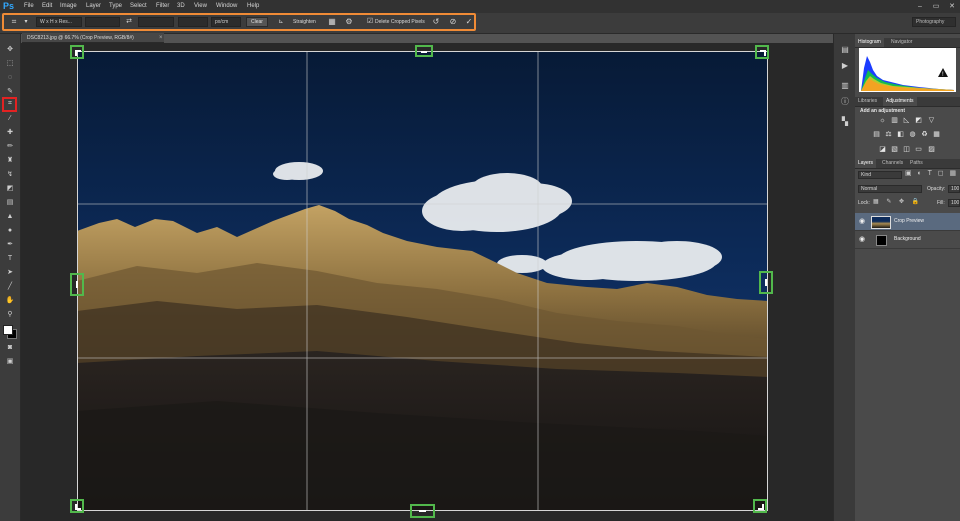 The image size is (960, 521). What do you see at coordinates (181, 6) in the screenshot?
I see `menu-3d: 3D` at bounding box center [181, 6].